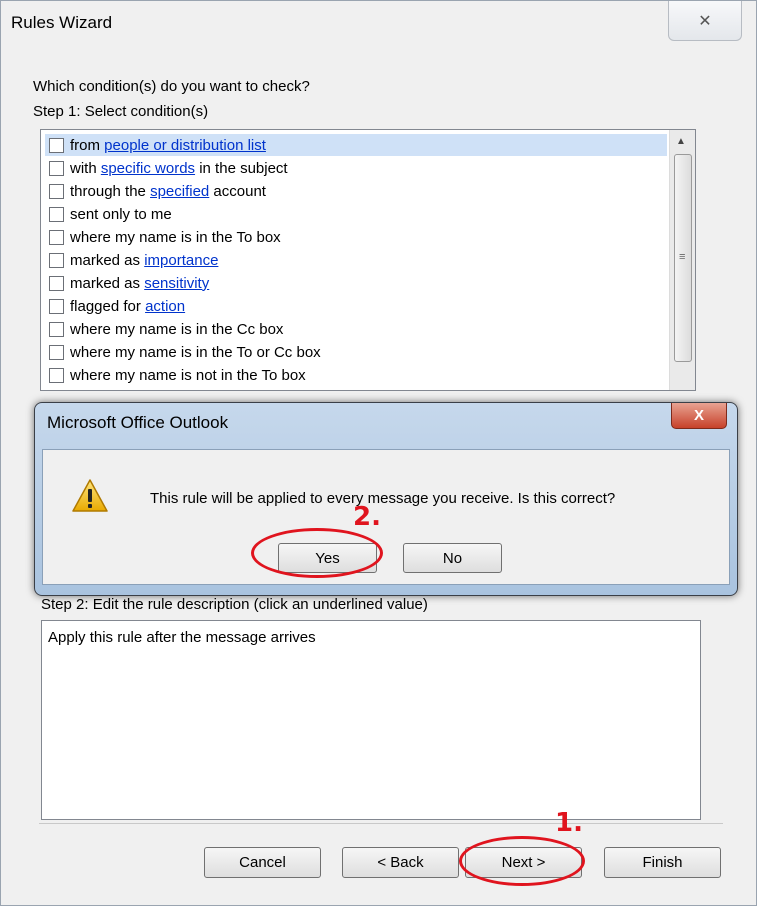 This screenshot has height=906, width=757. I want to click on condition-text: from, so click(87, 145).